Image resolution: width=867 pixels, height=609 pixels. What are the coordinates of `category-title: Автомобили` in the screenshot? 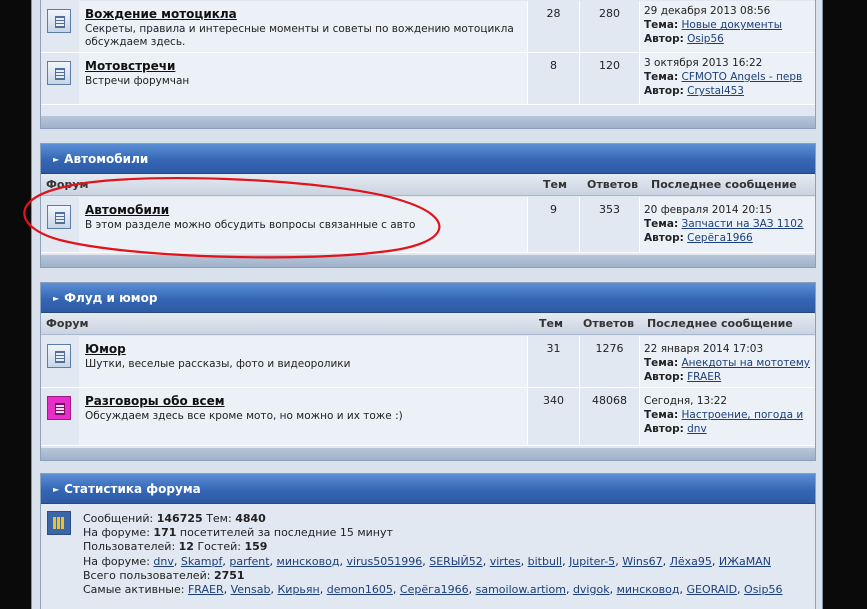 It's located at (106, 159).